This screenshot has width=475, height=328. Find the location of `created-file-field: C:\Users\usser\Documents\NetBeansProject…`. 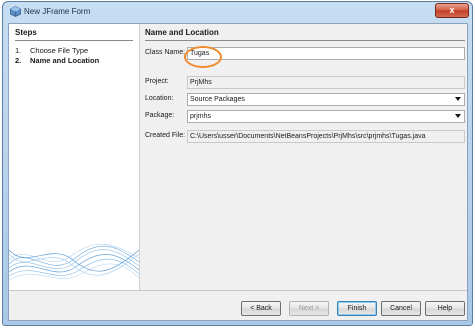

created-file-field: C:\Users\usser\Documents\NetBeansProject… is located at coordinates (326, 136).